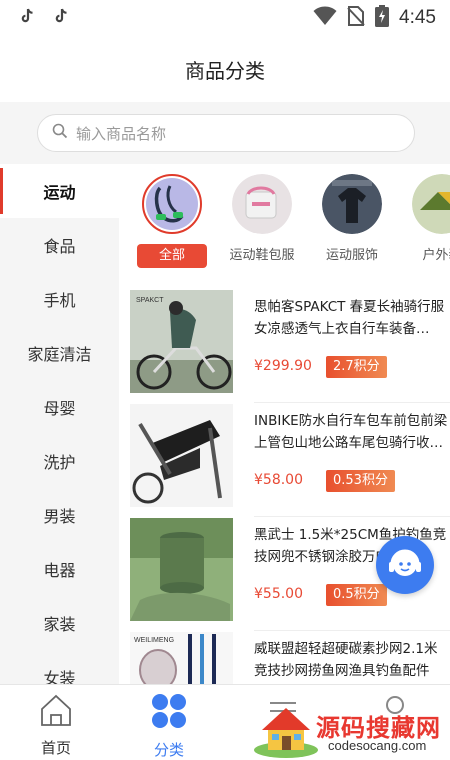 The image size is (450, 760). What do you see at coordinates (150, 300) in the screenshot?
I see `svg-text: SPAKCT` at bounding box center [150, 300].